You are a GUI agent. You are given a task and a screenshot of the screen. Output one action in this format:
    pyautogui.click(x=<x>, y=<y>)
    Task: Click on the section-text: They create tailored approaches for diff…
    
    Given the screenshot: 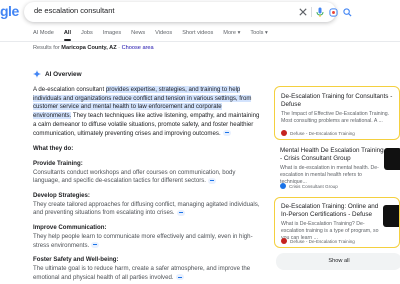 What is the action you would take?
    pyautogui.click(x=146, y=208)
    